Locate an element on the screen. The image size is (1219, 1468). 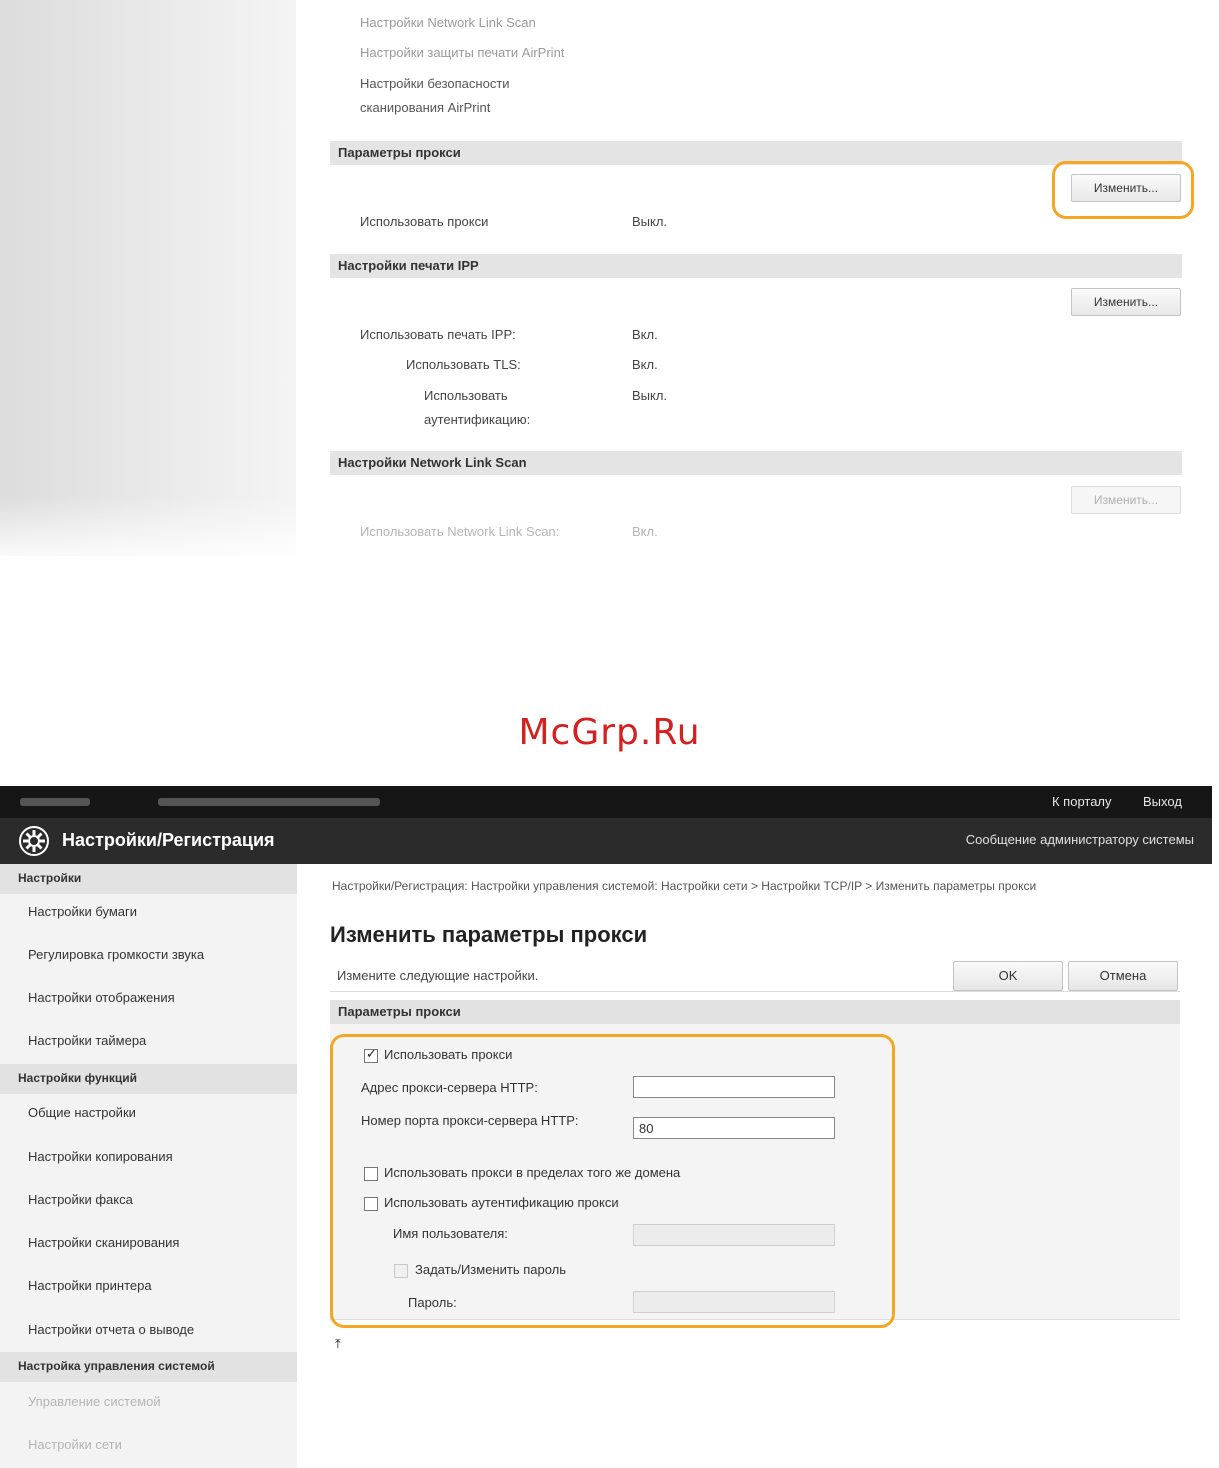
link-network-link-scan-settings: Настройки Network Link Scan is located at coordinates (448, 22).